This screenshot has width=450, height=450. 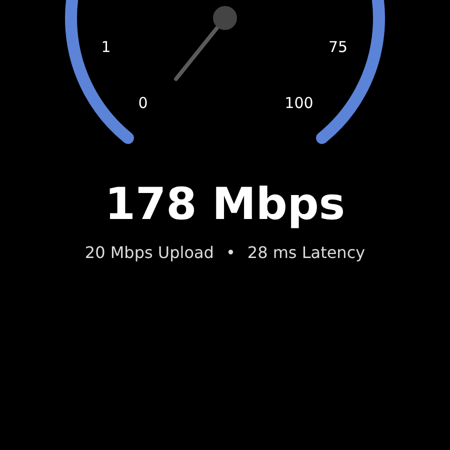 I want to click on latency-stat: 28 ms Latency, so click(x=306, y=253).